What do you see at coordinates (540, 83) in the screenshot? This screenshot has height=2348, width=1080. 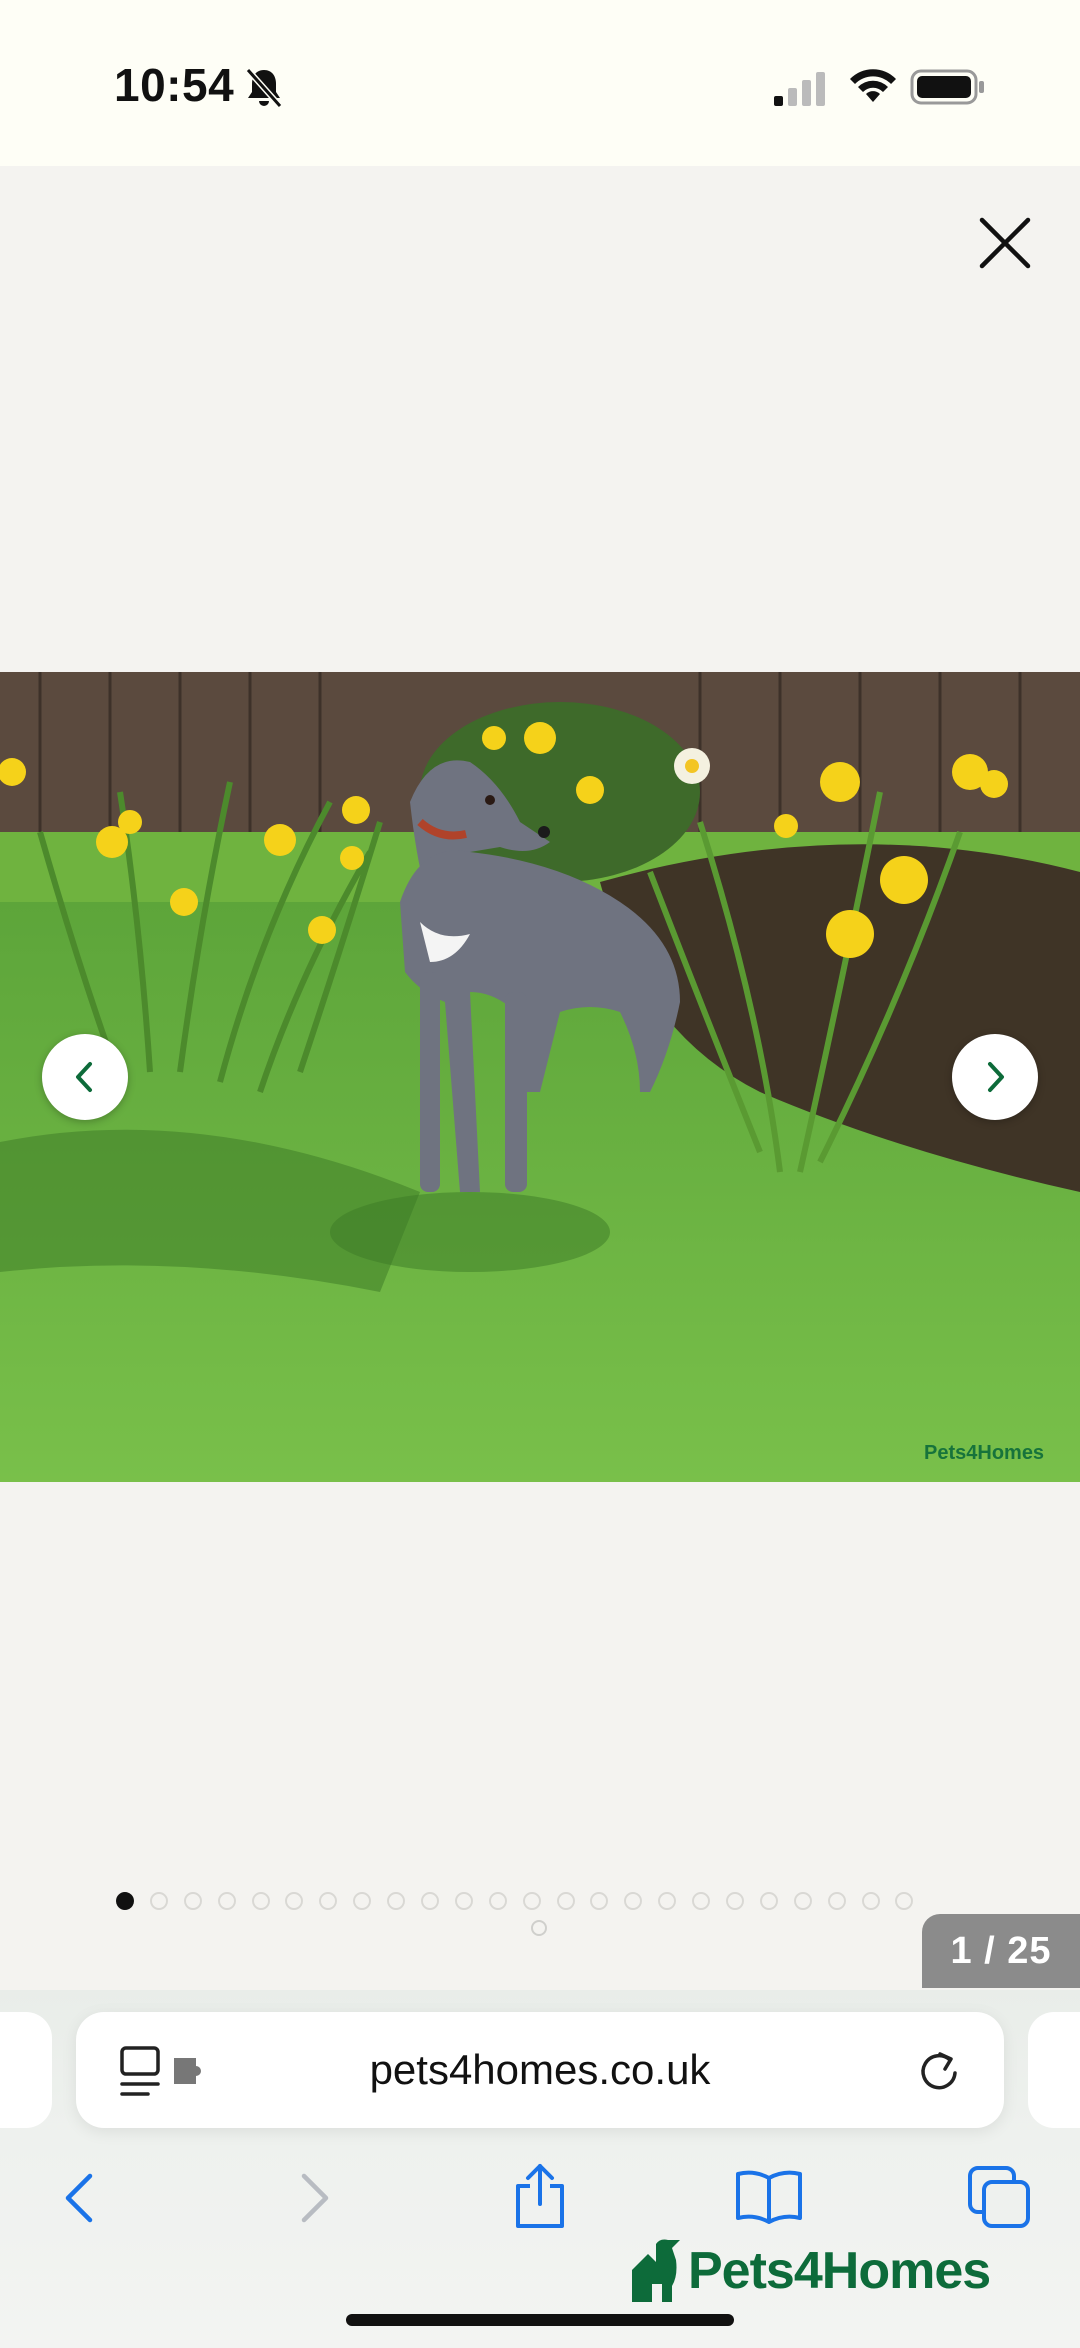 I see `status-bar: 10:54` at bounding box center [540, 83].